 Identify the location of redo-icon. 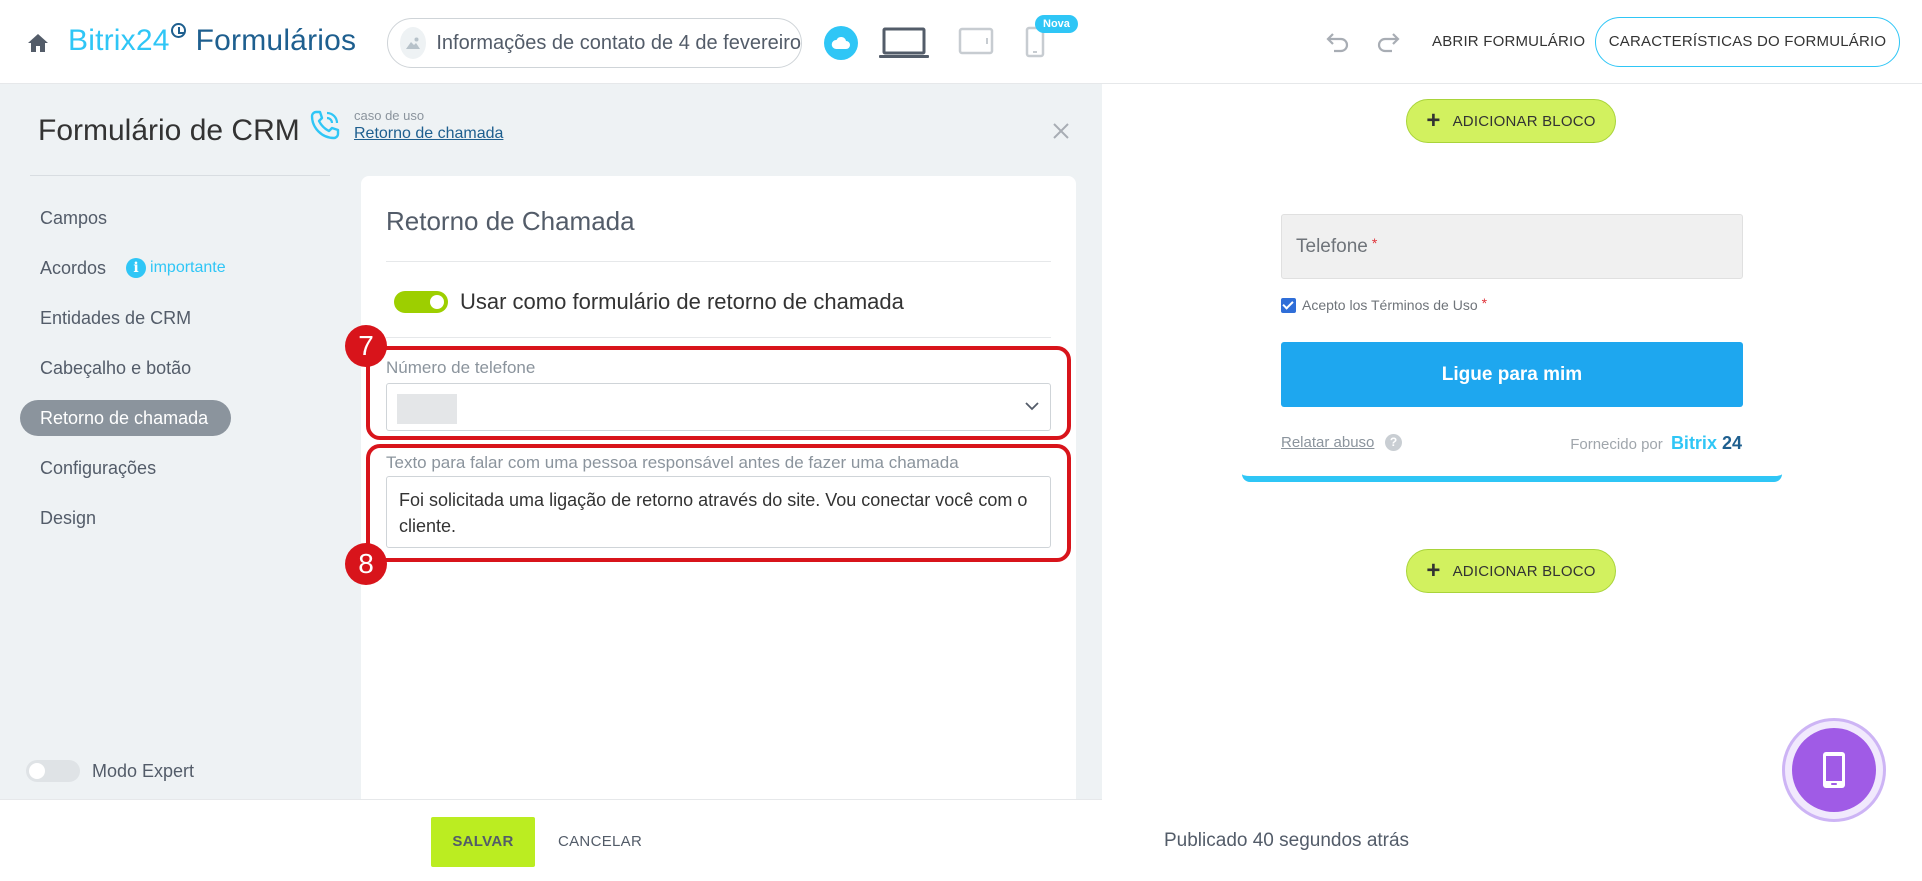
(1388, 42).